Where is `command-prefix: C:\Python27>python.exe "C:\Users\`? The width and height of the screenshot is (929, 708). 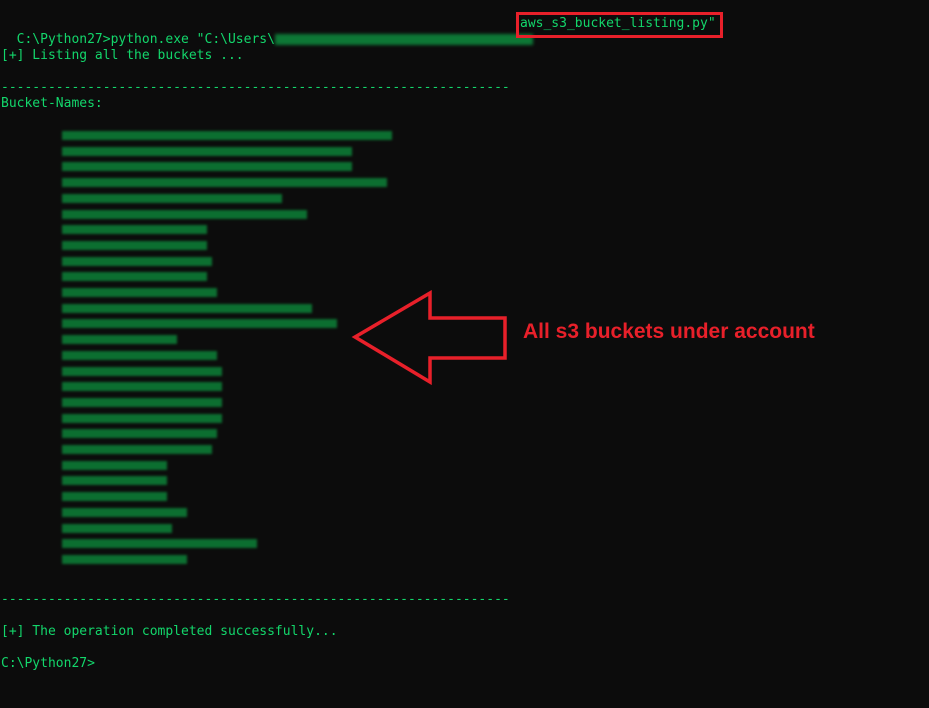 command-prefix: C:\Python27>python.exe "C:\Users\ is located at coordinates (145, 39).